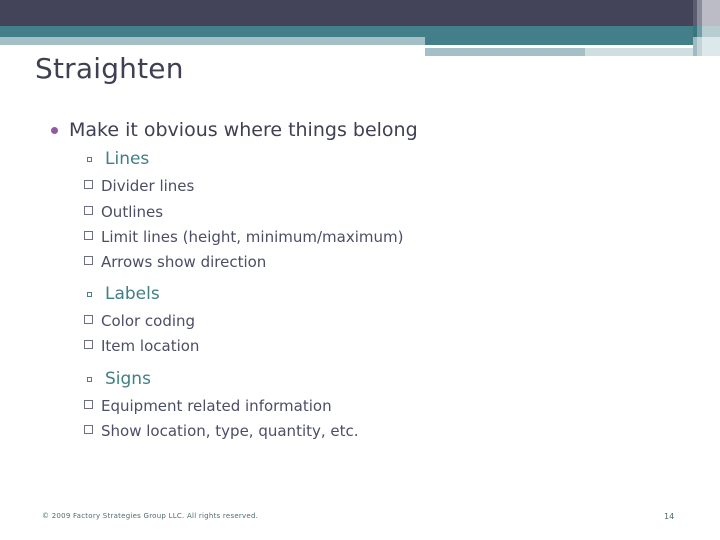 This screenshot has height=540, width=720. Describe the element at coordinates (360, 31) in the screenshot. I see `header-teal-band` at that location.